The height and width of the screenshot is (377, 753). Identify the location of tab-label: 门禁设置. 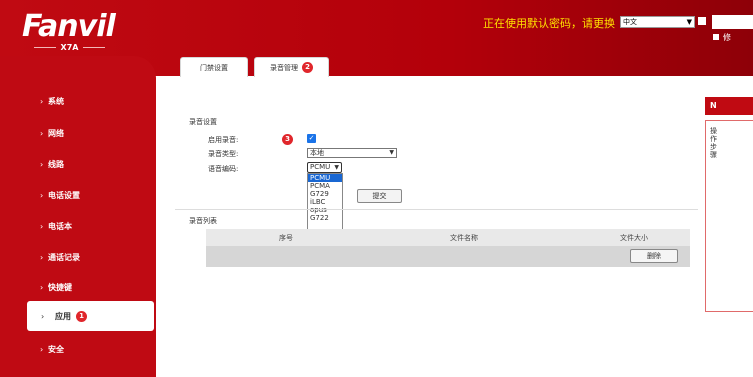
(214, 67).